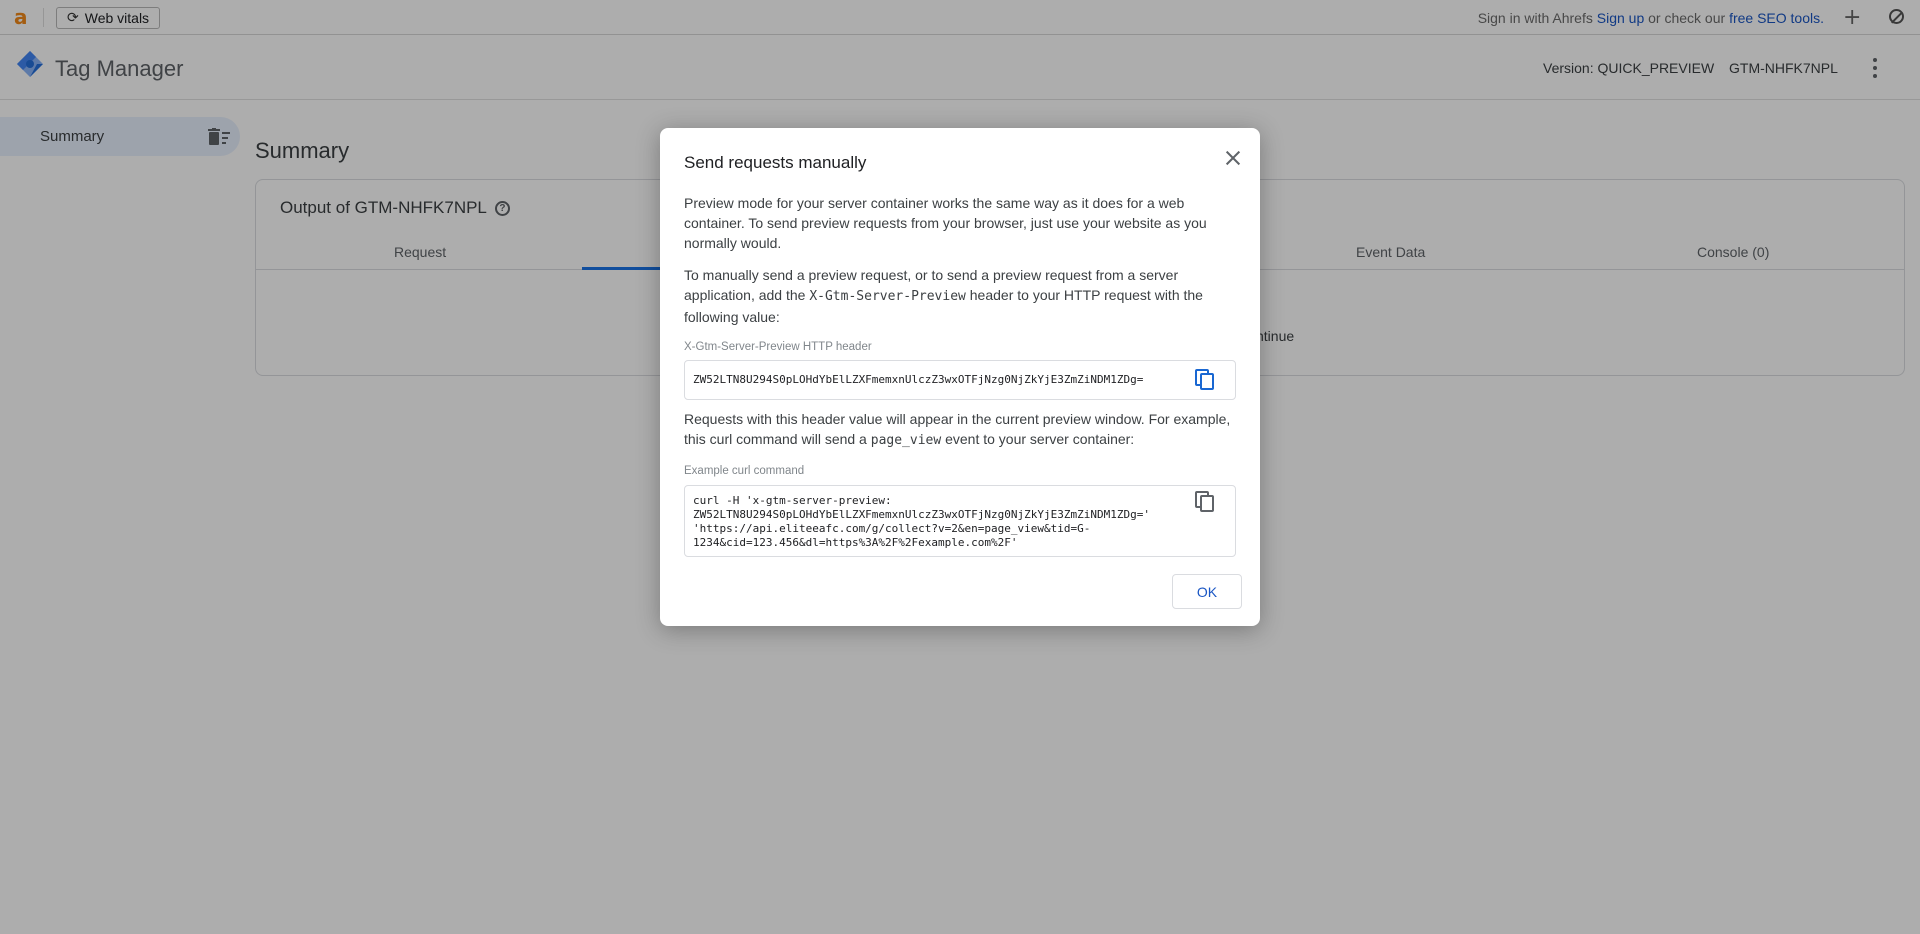  I want to click on page-view-code: page_view, so click(906, 440).